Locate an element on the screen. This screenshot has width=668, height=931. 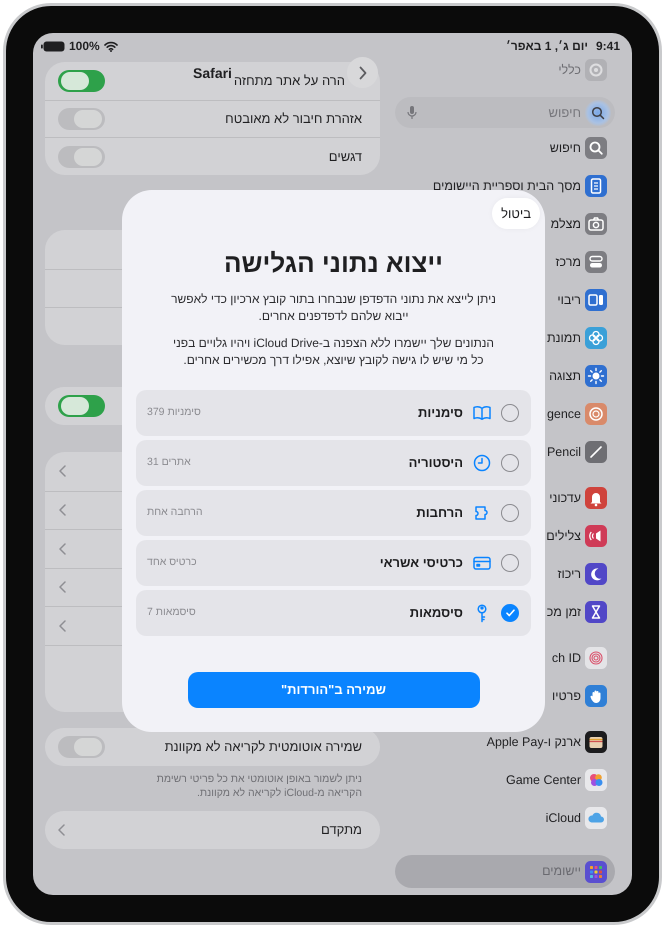
sidebar-label: יישומים is located at coordinates (561, 871).